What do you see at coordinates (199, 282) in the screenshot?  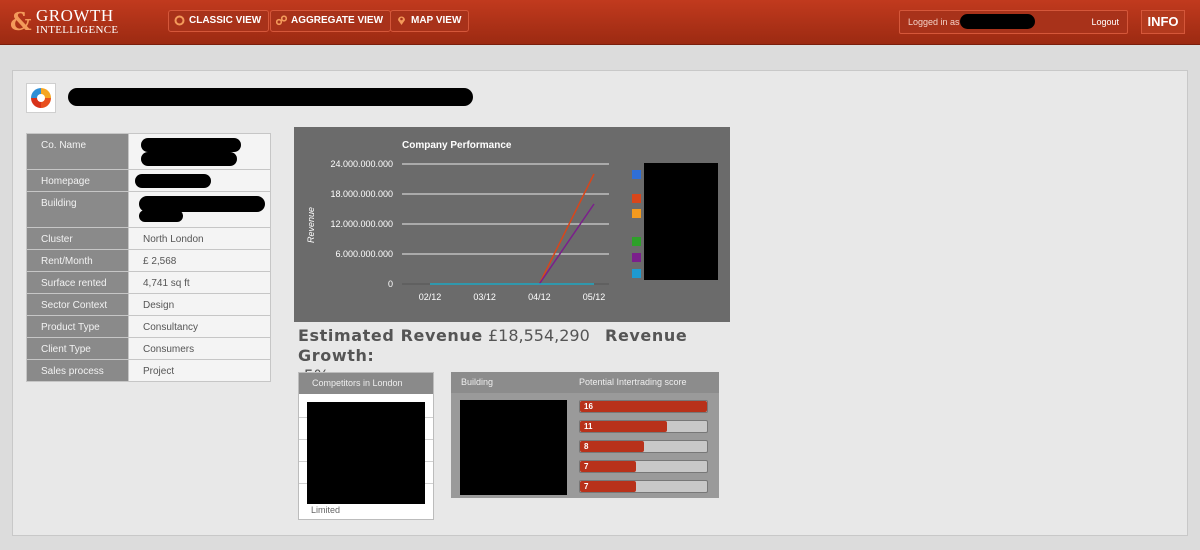 I see `field-value: 4,741 sq ft` at bounding box center [199, 282].